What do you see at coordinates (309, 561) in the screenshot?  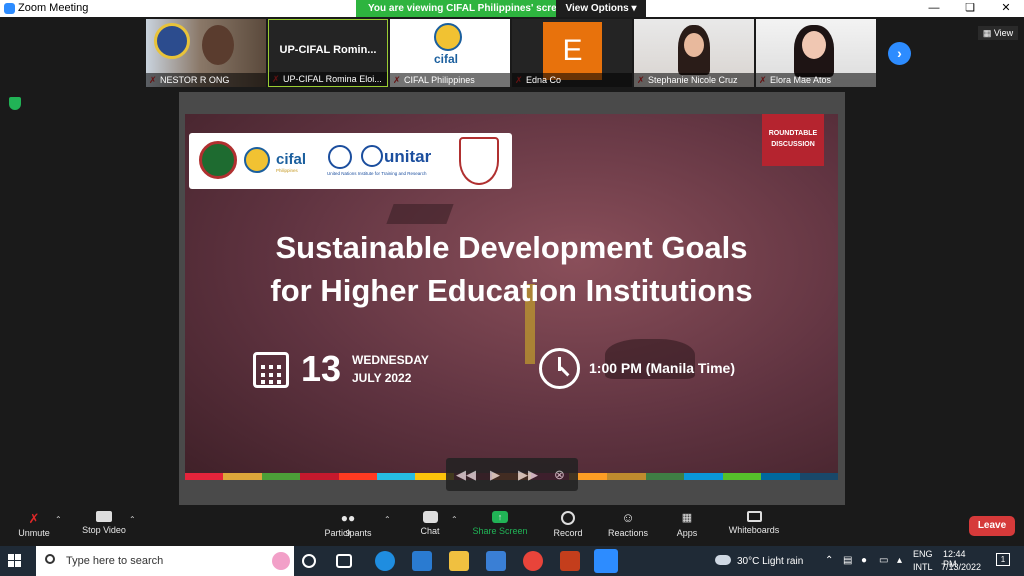 I see `cortana-icon` at bounding box center [309, 561].